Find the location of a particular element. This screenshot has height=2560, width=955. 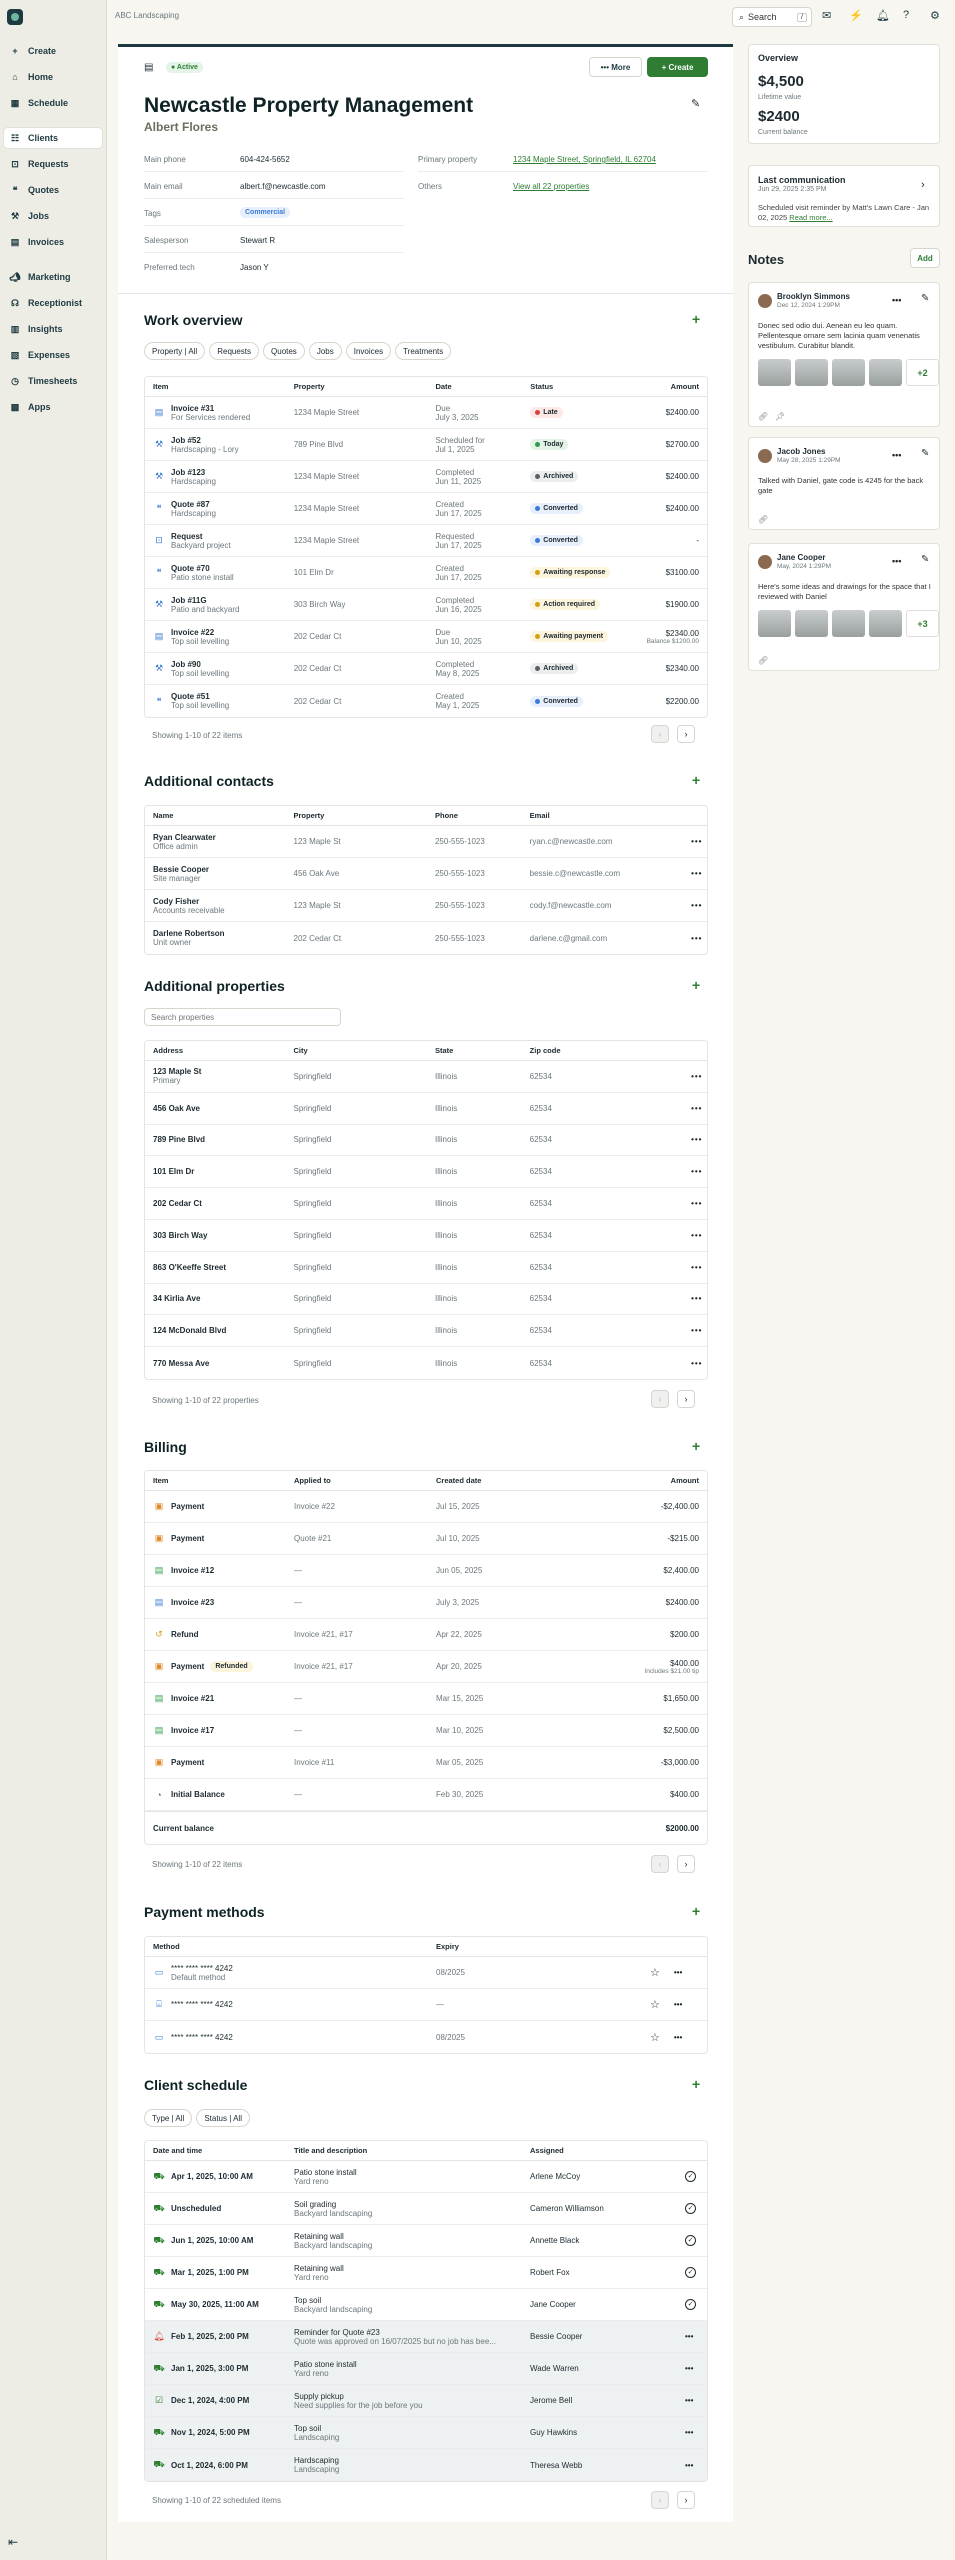

add-work-plus-icon: + is located at coordinates (696, 319).